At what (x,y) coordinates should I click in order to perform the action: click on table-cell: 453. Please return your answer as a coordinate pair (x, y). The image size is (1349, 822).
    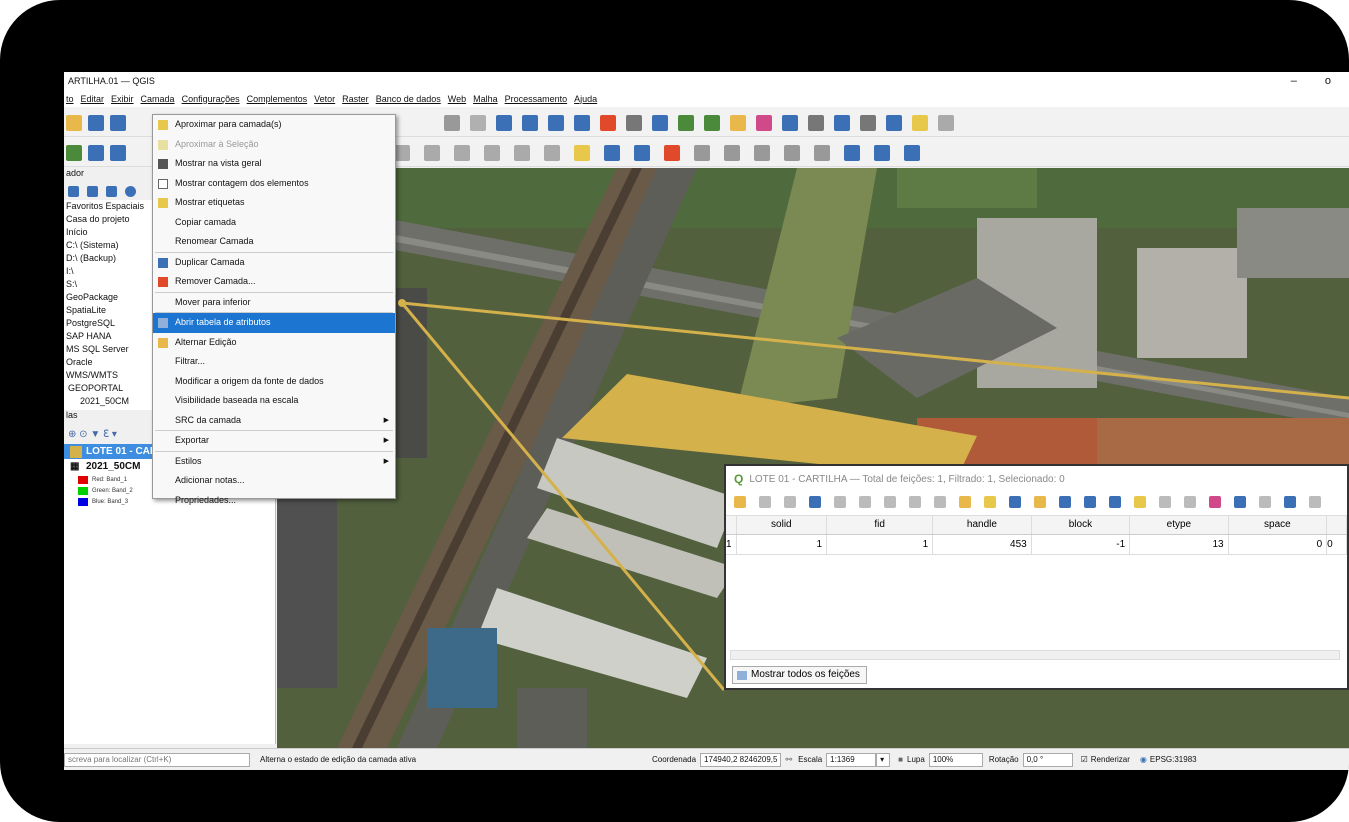
    Looking at the image, I should click on (982, 544).